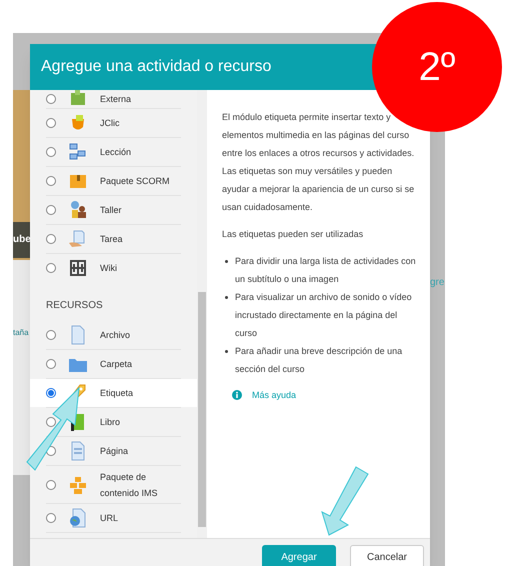 The height and width of the screenshot is (566, 513). I want to click on info-icon, so click(237, 395).